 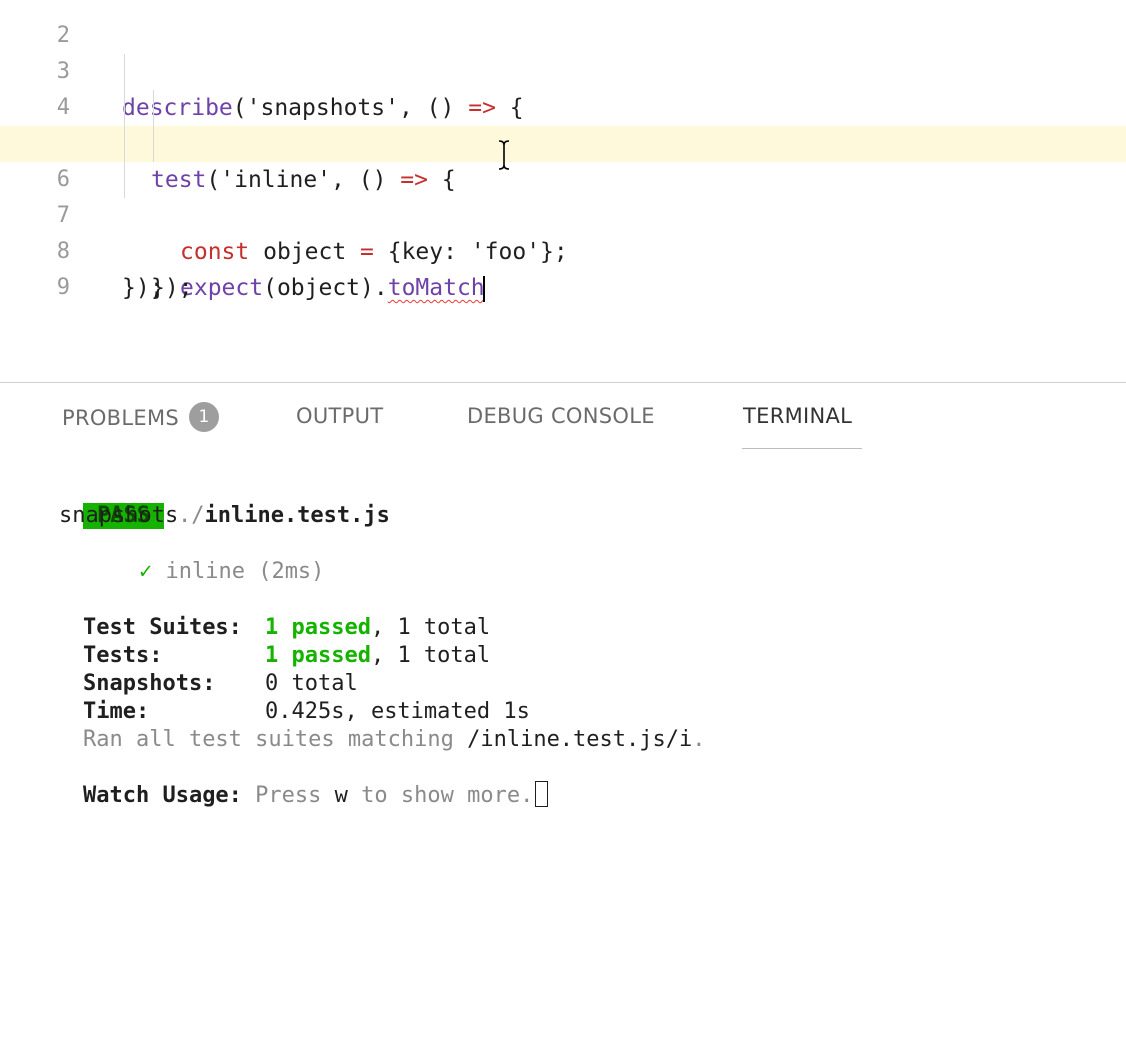 What do you see at coordinates (483, 288) in the screenshot?
I see `text-caret` at bounding box center [483, 288].